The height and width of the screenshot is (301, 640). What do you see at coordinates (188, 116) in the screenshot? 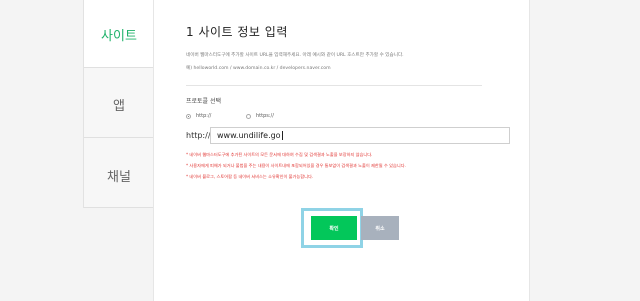
I see `radio-selected-icon` at bounding box center [188, 116].